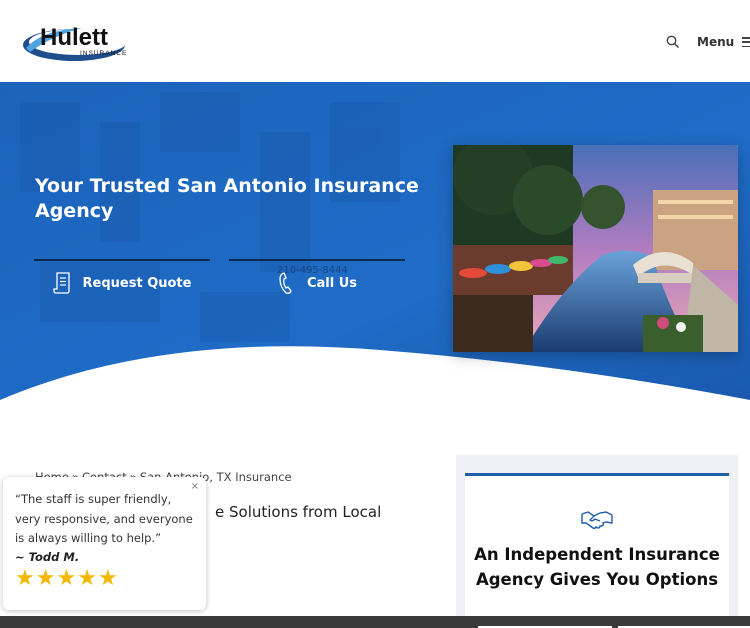 The width and height of the screenshot is (750, 628). What do you see at coordinates (103, 53) in the screenshot?
I see `svg-text: INSURANCE` at bounding box center [103, 53].